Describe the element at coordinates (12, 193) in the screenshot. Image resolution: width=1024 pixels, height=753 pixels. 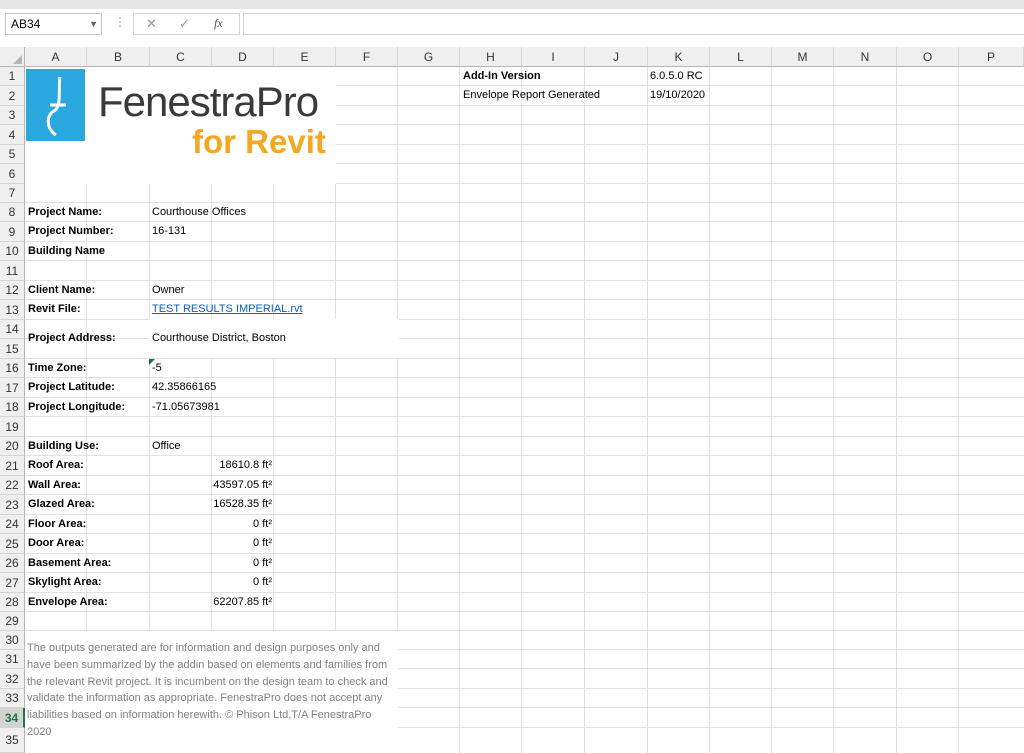
I see `row-header-7: 7` at that location.